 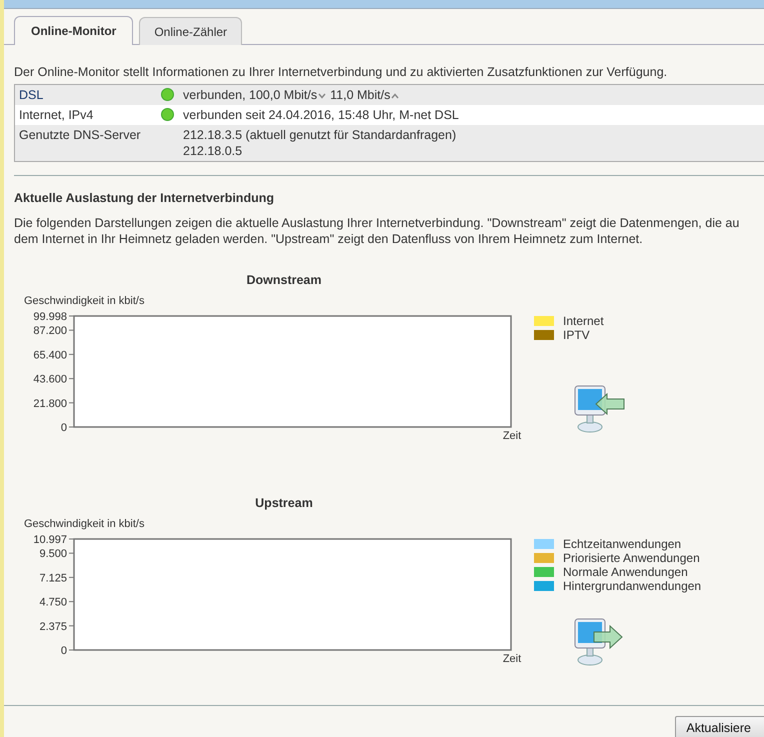 I want to click on tab: Online-Zähler, so click(x=190, y=31).